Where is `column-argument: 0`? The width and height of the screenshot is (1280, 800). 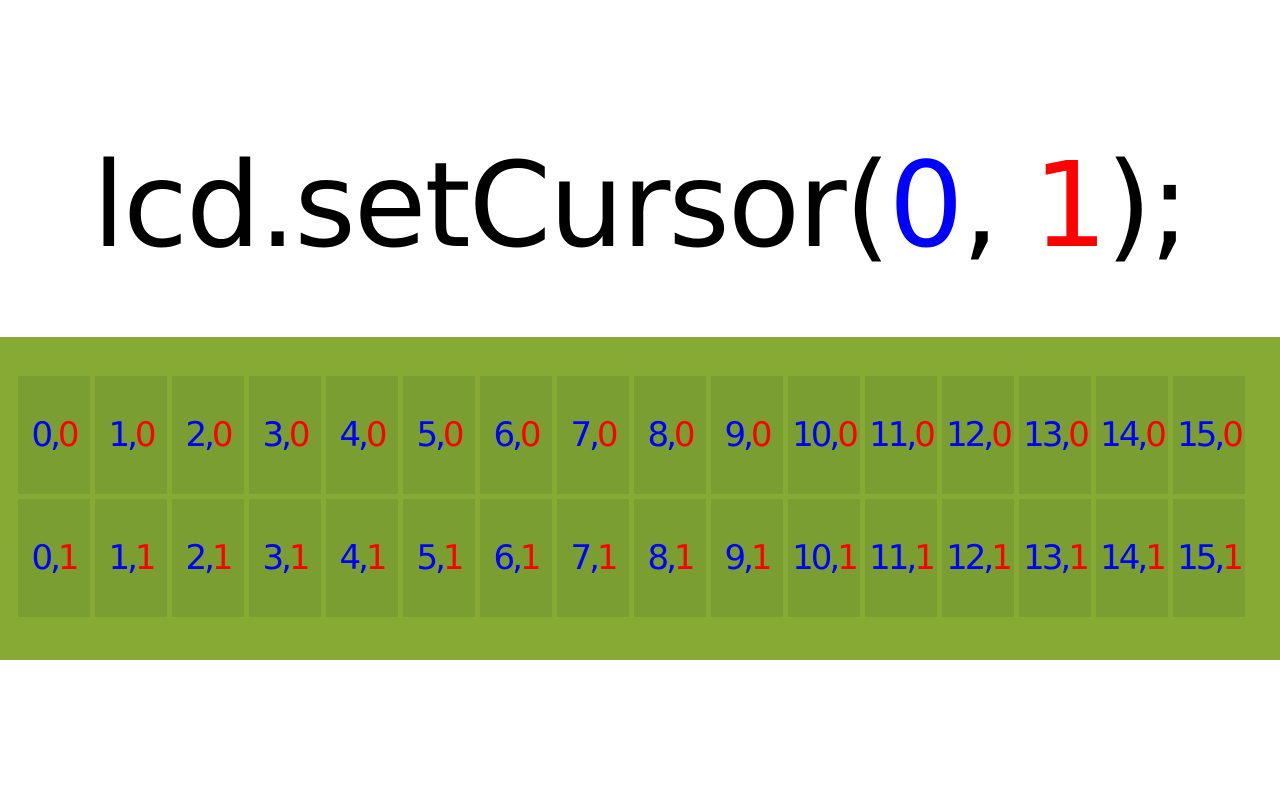 column-argument: 0 is located at coordinates (926, 205).